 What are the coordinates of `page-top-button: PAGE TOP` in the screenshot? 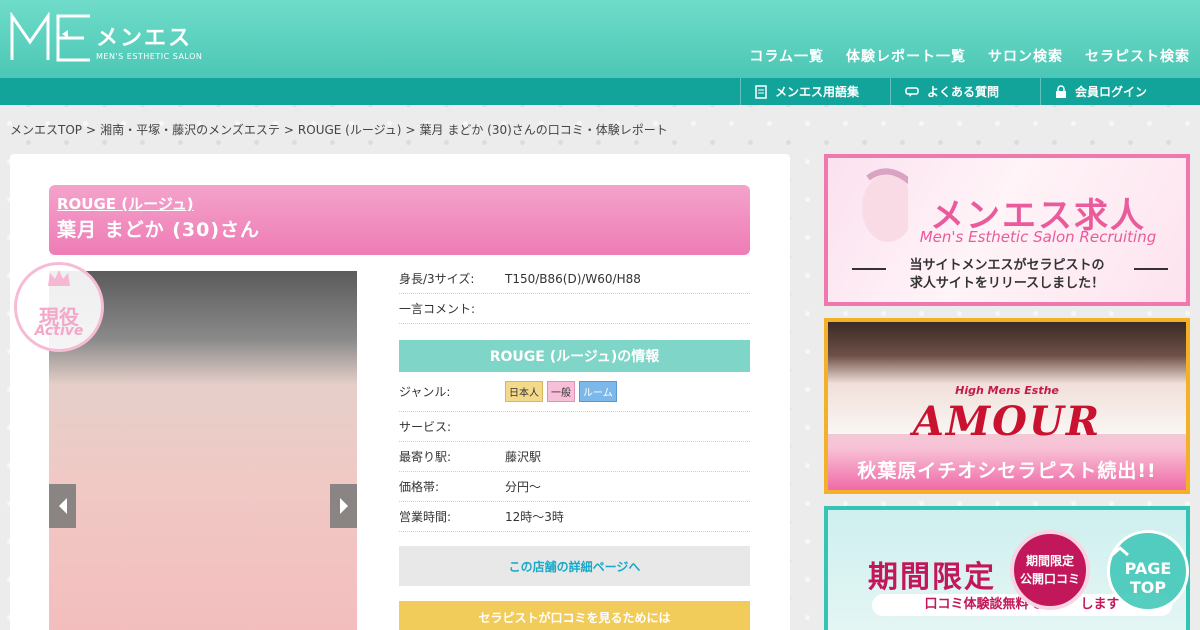 It's located at (1148, 571).